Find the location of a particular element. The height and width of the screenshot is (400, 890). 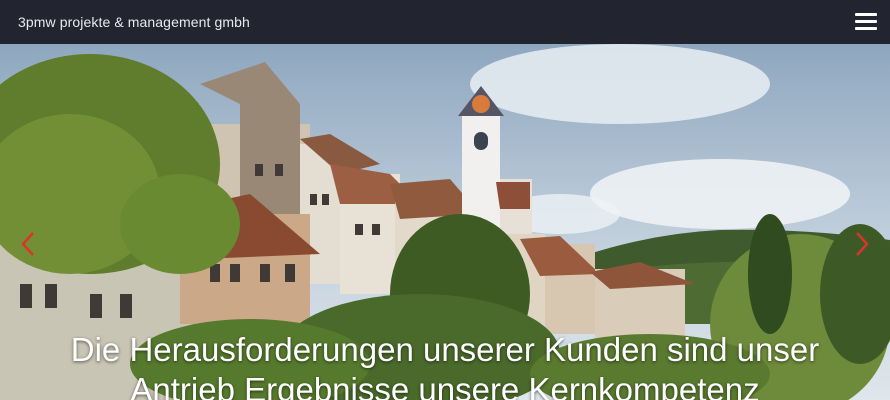

hero-caption-line-2: Antrieb Ergebnisse unsere Kernkompetenz is located at coordinates (445, 385).